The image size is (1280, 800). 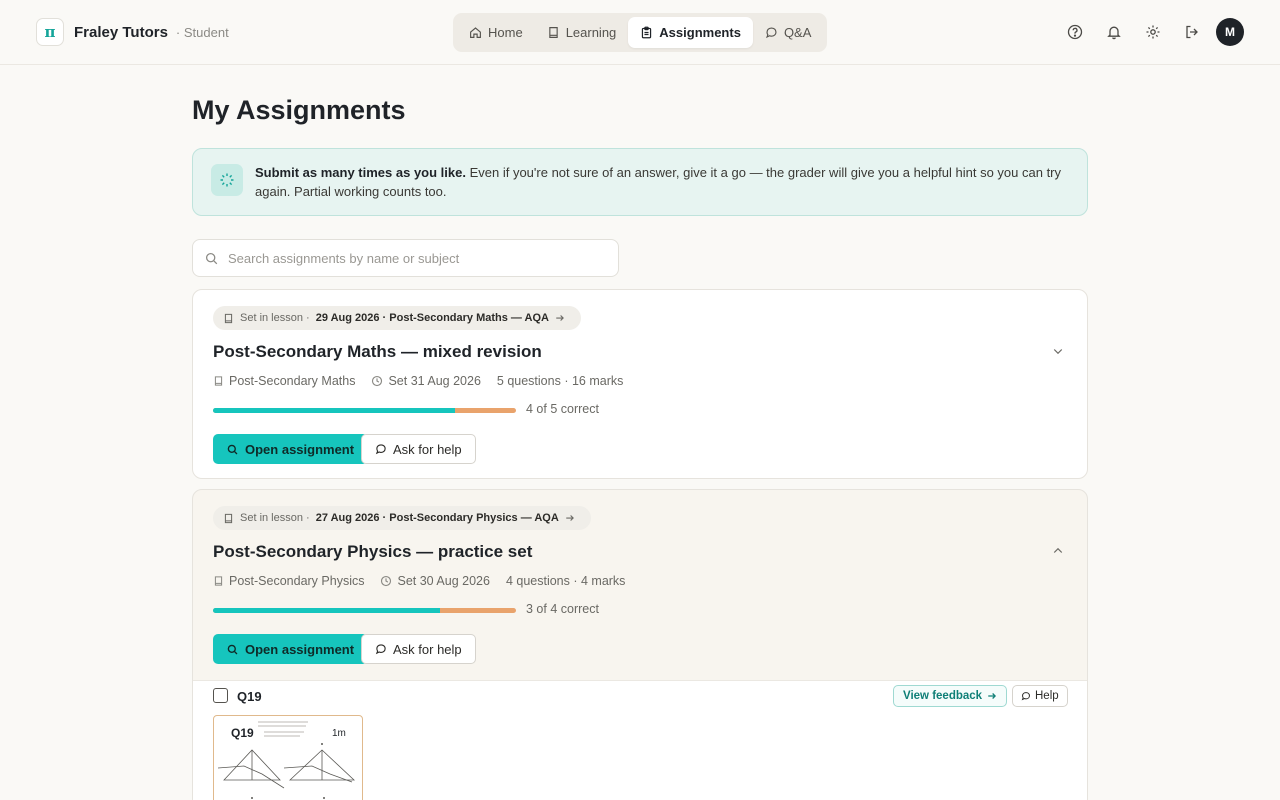 I want to click on set-date-label: Set 30 Aug 2026, so click(x=443, y=581).